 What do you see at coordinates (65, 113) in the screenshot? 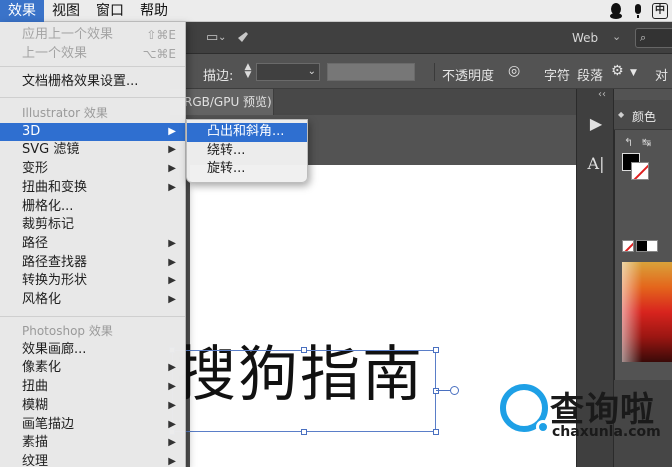
I see `menu-header-illustrator: Illustrator 效果` at bounding box center [65, 113].